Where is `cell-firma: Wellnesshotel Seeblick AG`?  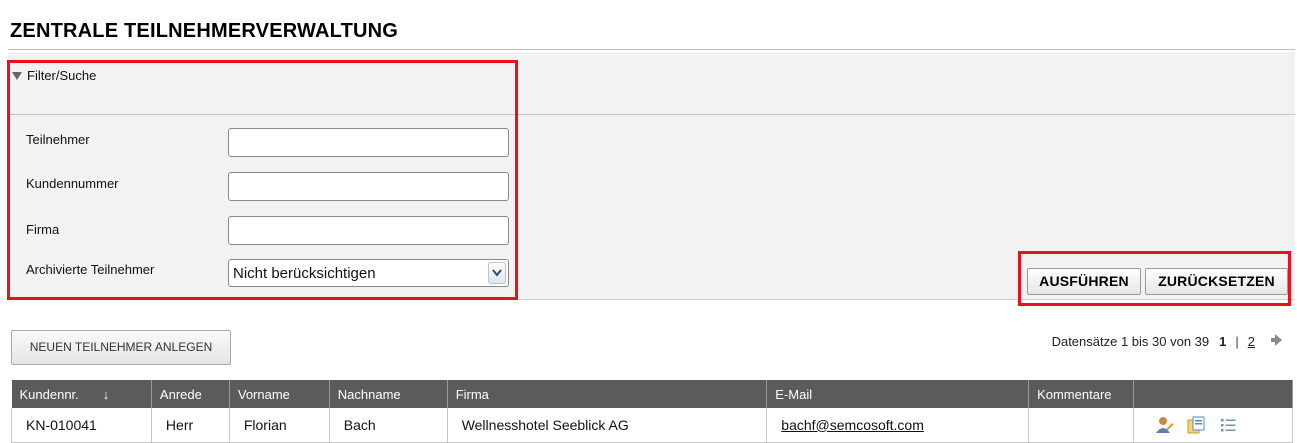 cell-firma: Wellnesshotel Seeblick AG is located at coordinates (607, 425).